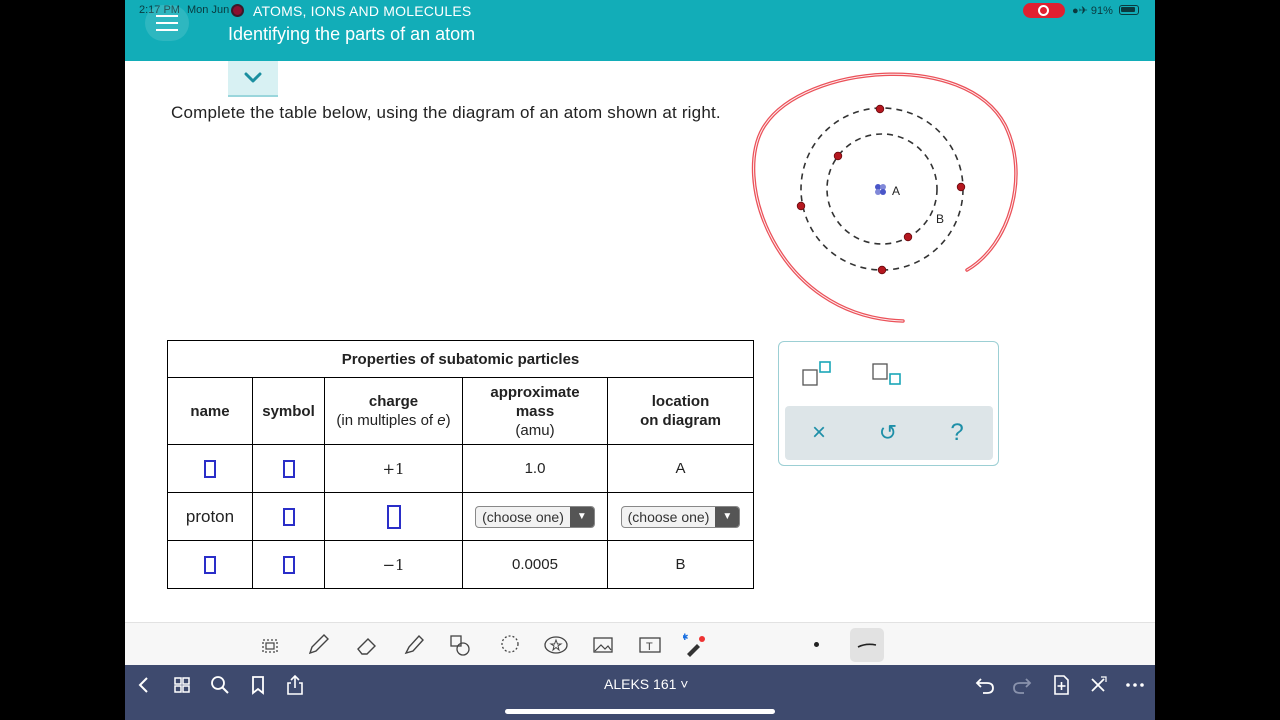 The height and width of the screenshot is (720, 1280). I want to click on mass-dropdown: (choose one) ▼, so click(535, 516).